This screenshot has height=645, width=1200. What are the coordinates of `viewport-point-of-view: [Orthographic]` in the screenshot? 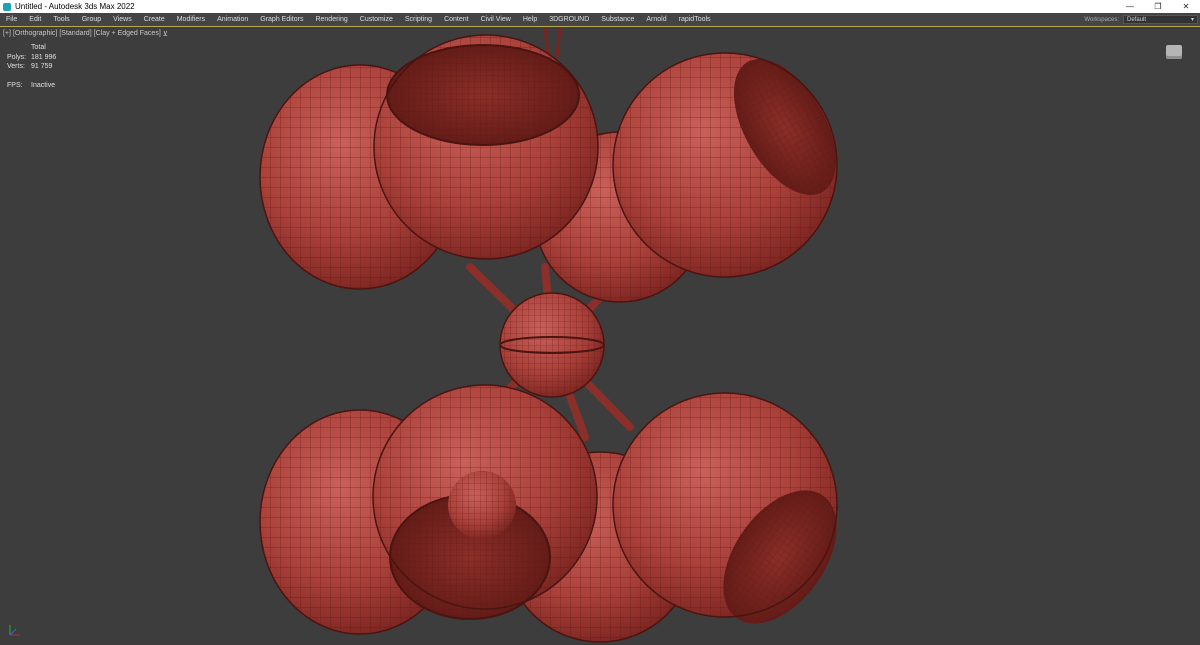 It's located at (35, 34).